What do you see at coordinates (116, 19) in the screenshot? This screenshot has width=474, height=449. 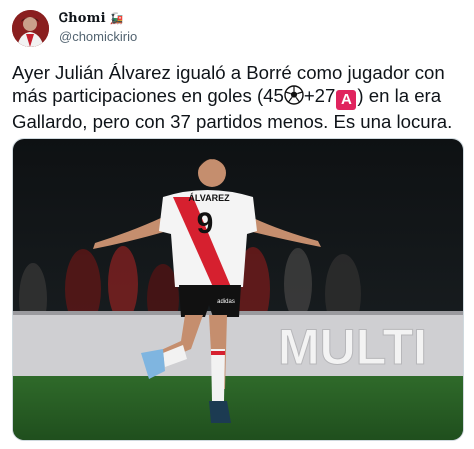 I see `train-emoji: 🚂` at bounding box center [116, 19].